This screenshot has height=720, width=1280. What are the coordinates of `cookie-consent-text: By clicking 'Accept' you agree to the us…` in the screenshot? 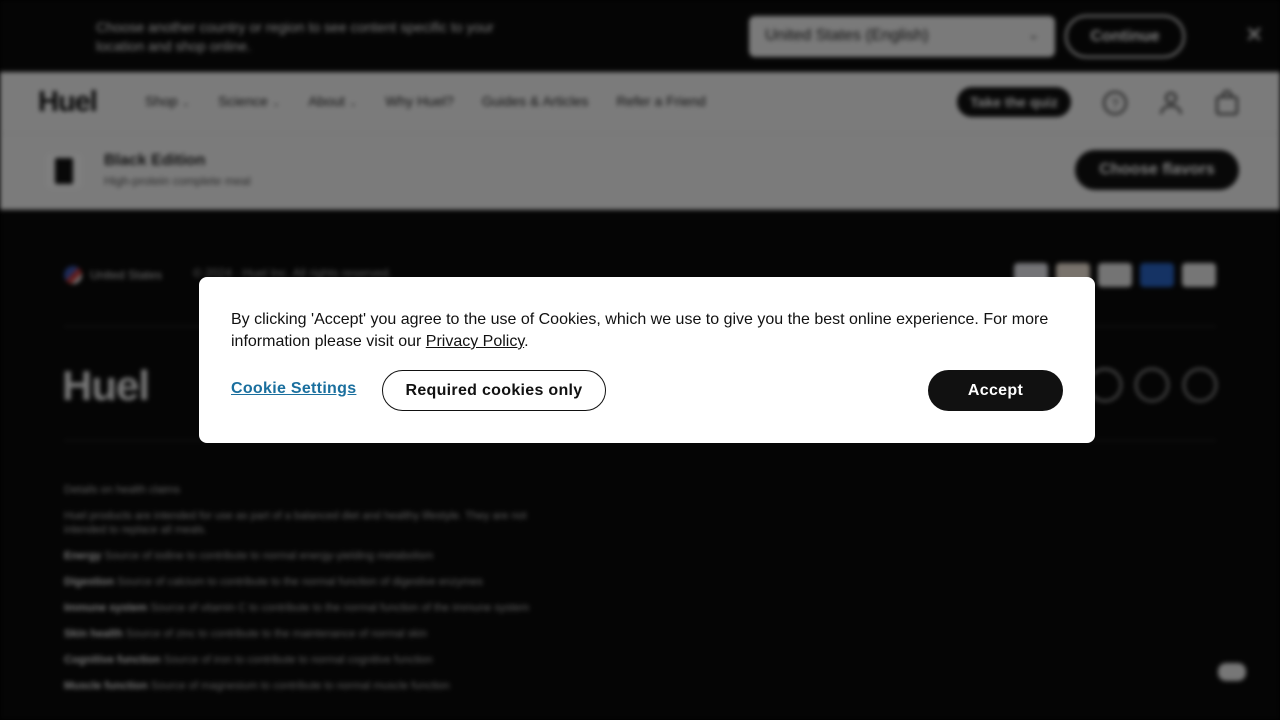 It's located at (651, 331).